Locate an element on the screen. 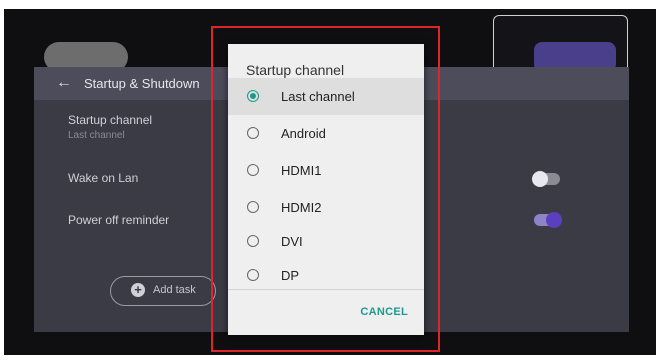 Image resolution: width=662 pixels, height=363 pixels. option-label: Android is located at coordinates (303, 133).